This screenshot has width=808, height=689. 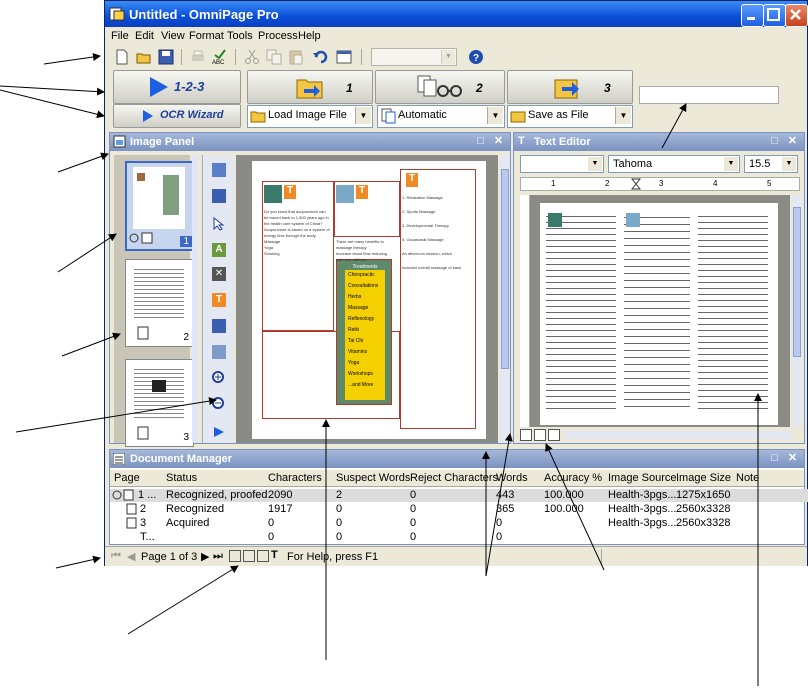 What do you see at coordinates (159, 403) in the screenshot?
I see `thumbnail-page-3: 3` at bounding box center [159, 403].